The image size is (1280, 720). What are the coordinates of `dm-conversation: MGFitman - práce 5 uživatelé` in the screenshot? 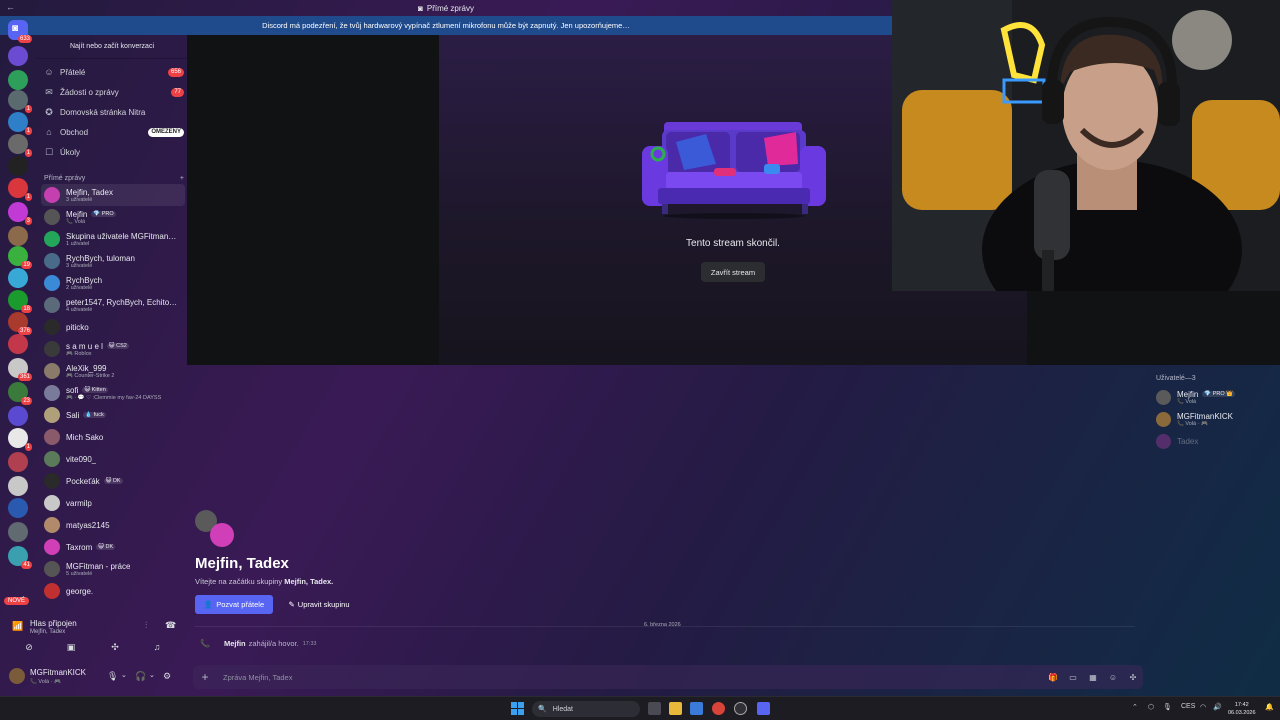 It's located at (113, 569).